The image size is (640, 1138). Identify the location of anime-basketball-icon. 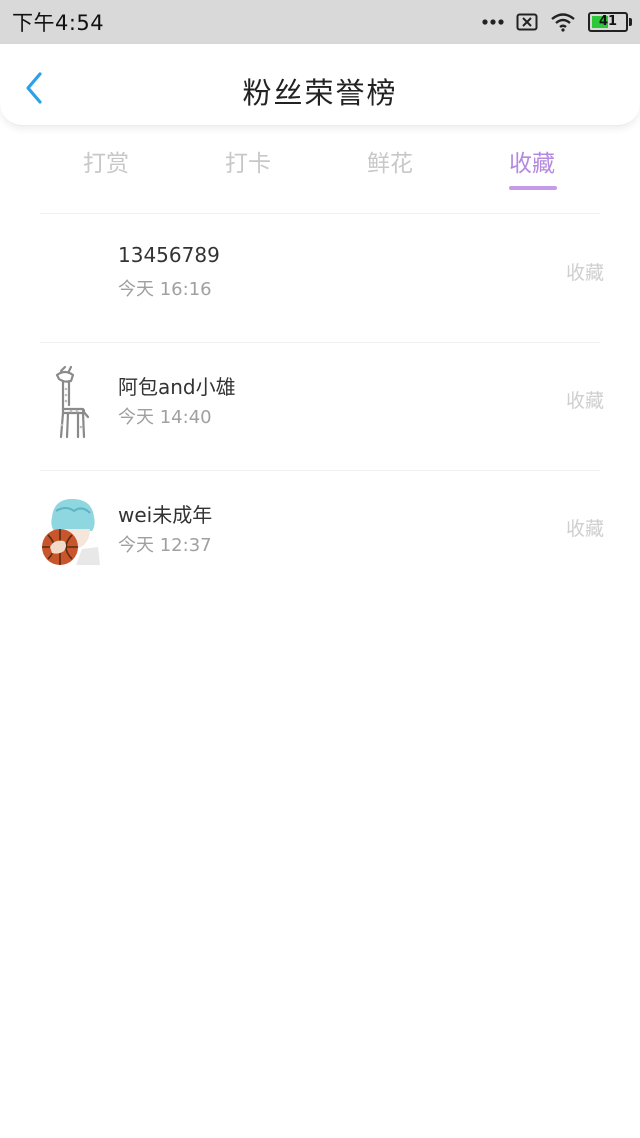
(71, 532).